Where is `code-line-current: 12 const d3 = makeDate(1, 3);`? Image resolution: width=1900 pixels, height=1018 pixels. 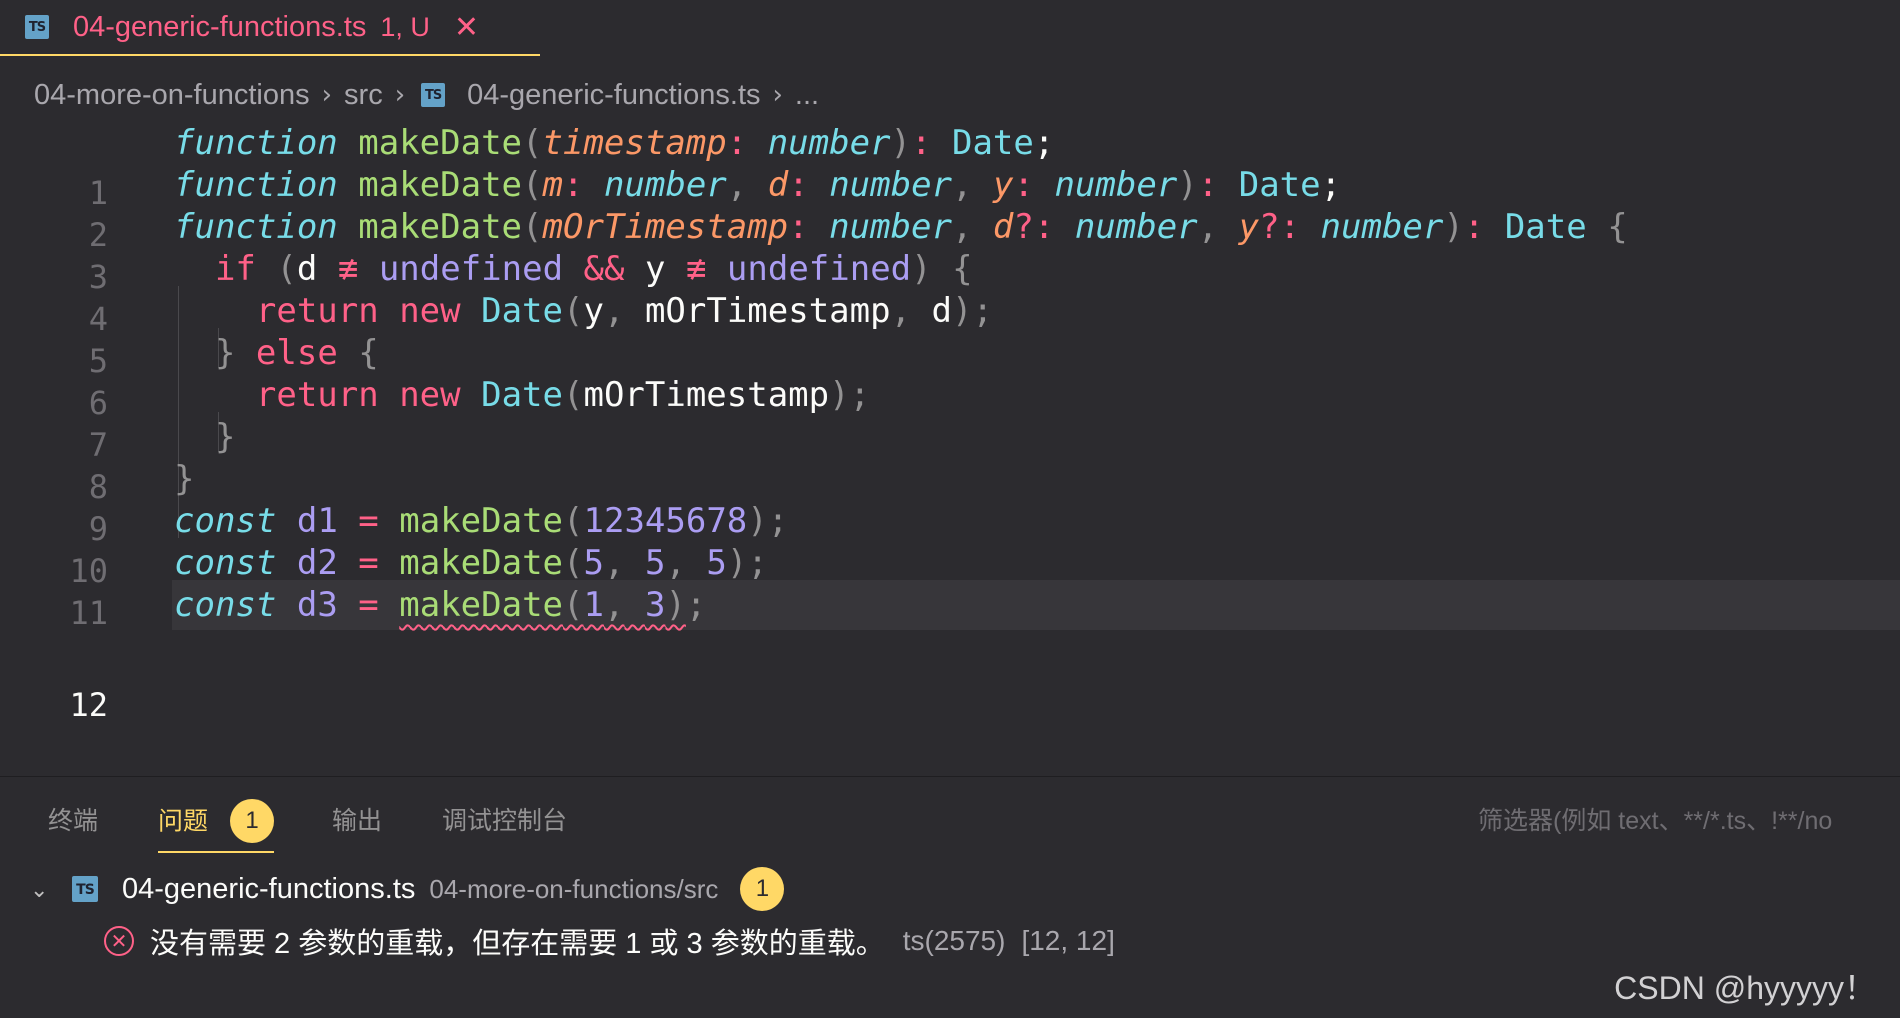
code-line-current: 12 const d3 = makeDate(1, 3); is located at coordinates (950, 652).